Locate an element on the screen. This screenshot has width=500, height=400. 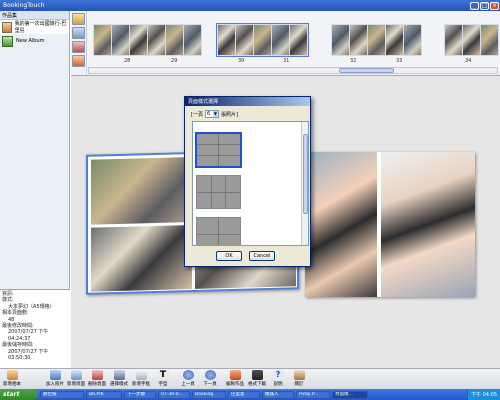
add-page-button: 新增頁面 is located at coordinates (76, 378).